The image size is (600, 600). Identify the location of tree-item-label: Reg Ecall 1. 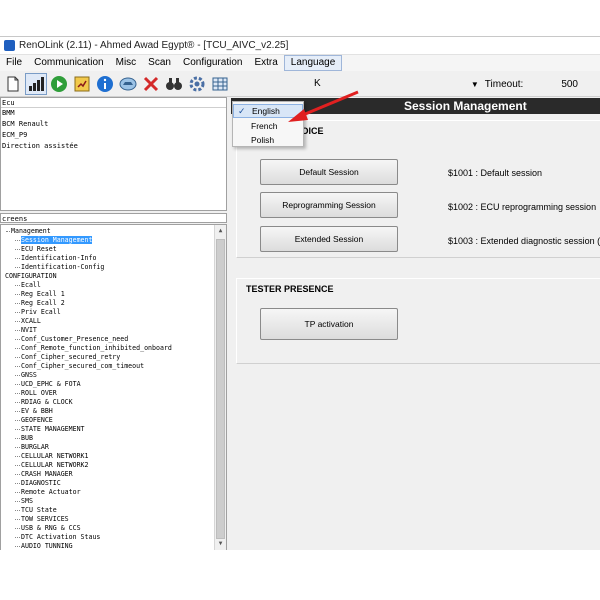
(43, 294).